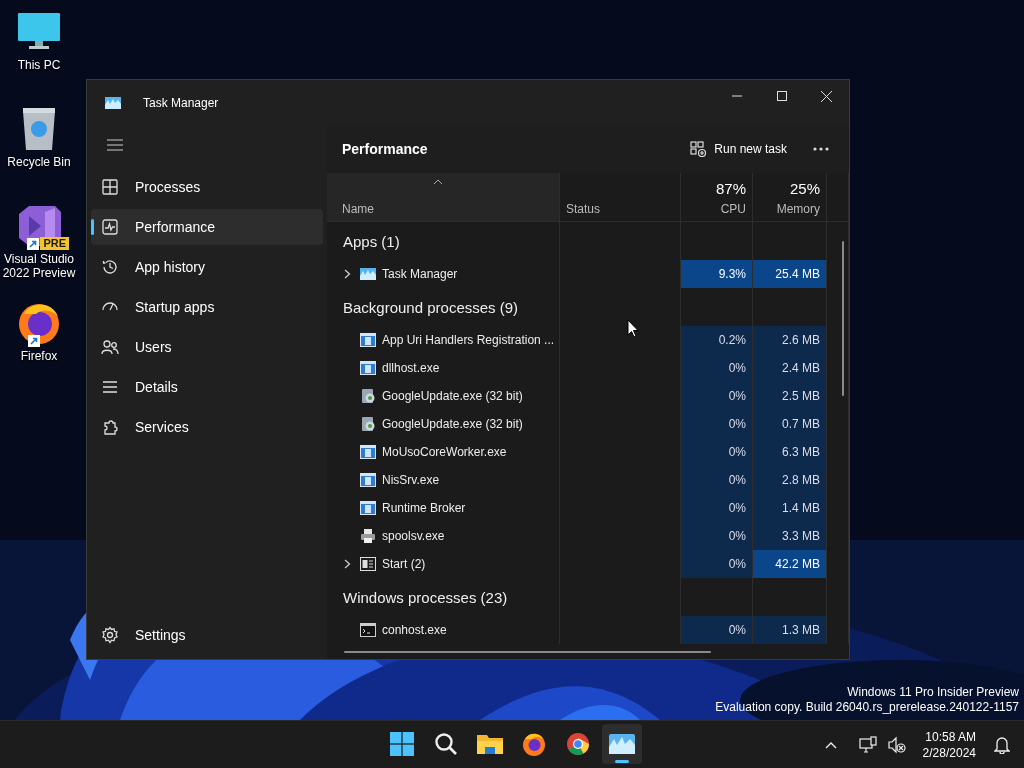 The height and width of the screenshot is (768, 1024). I want to click on horizontal-scrollbar, so click(527, 652).